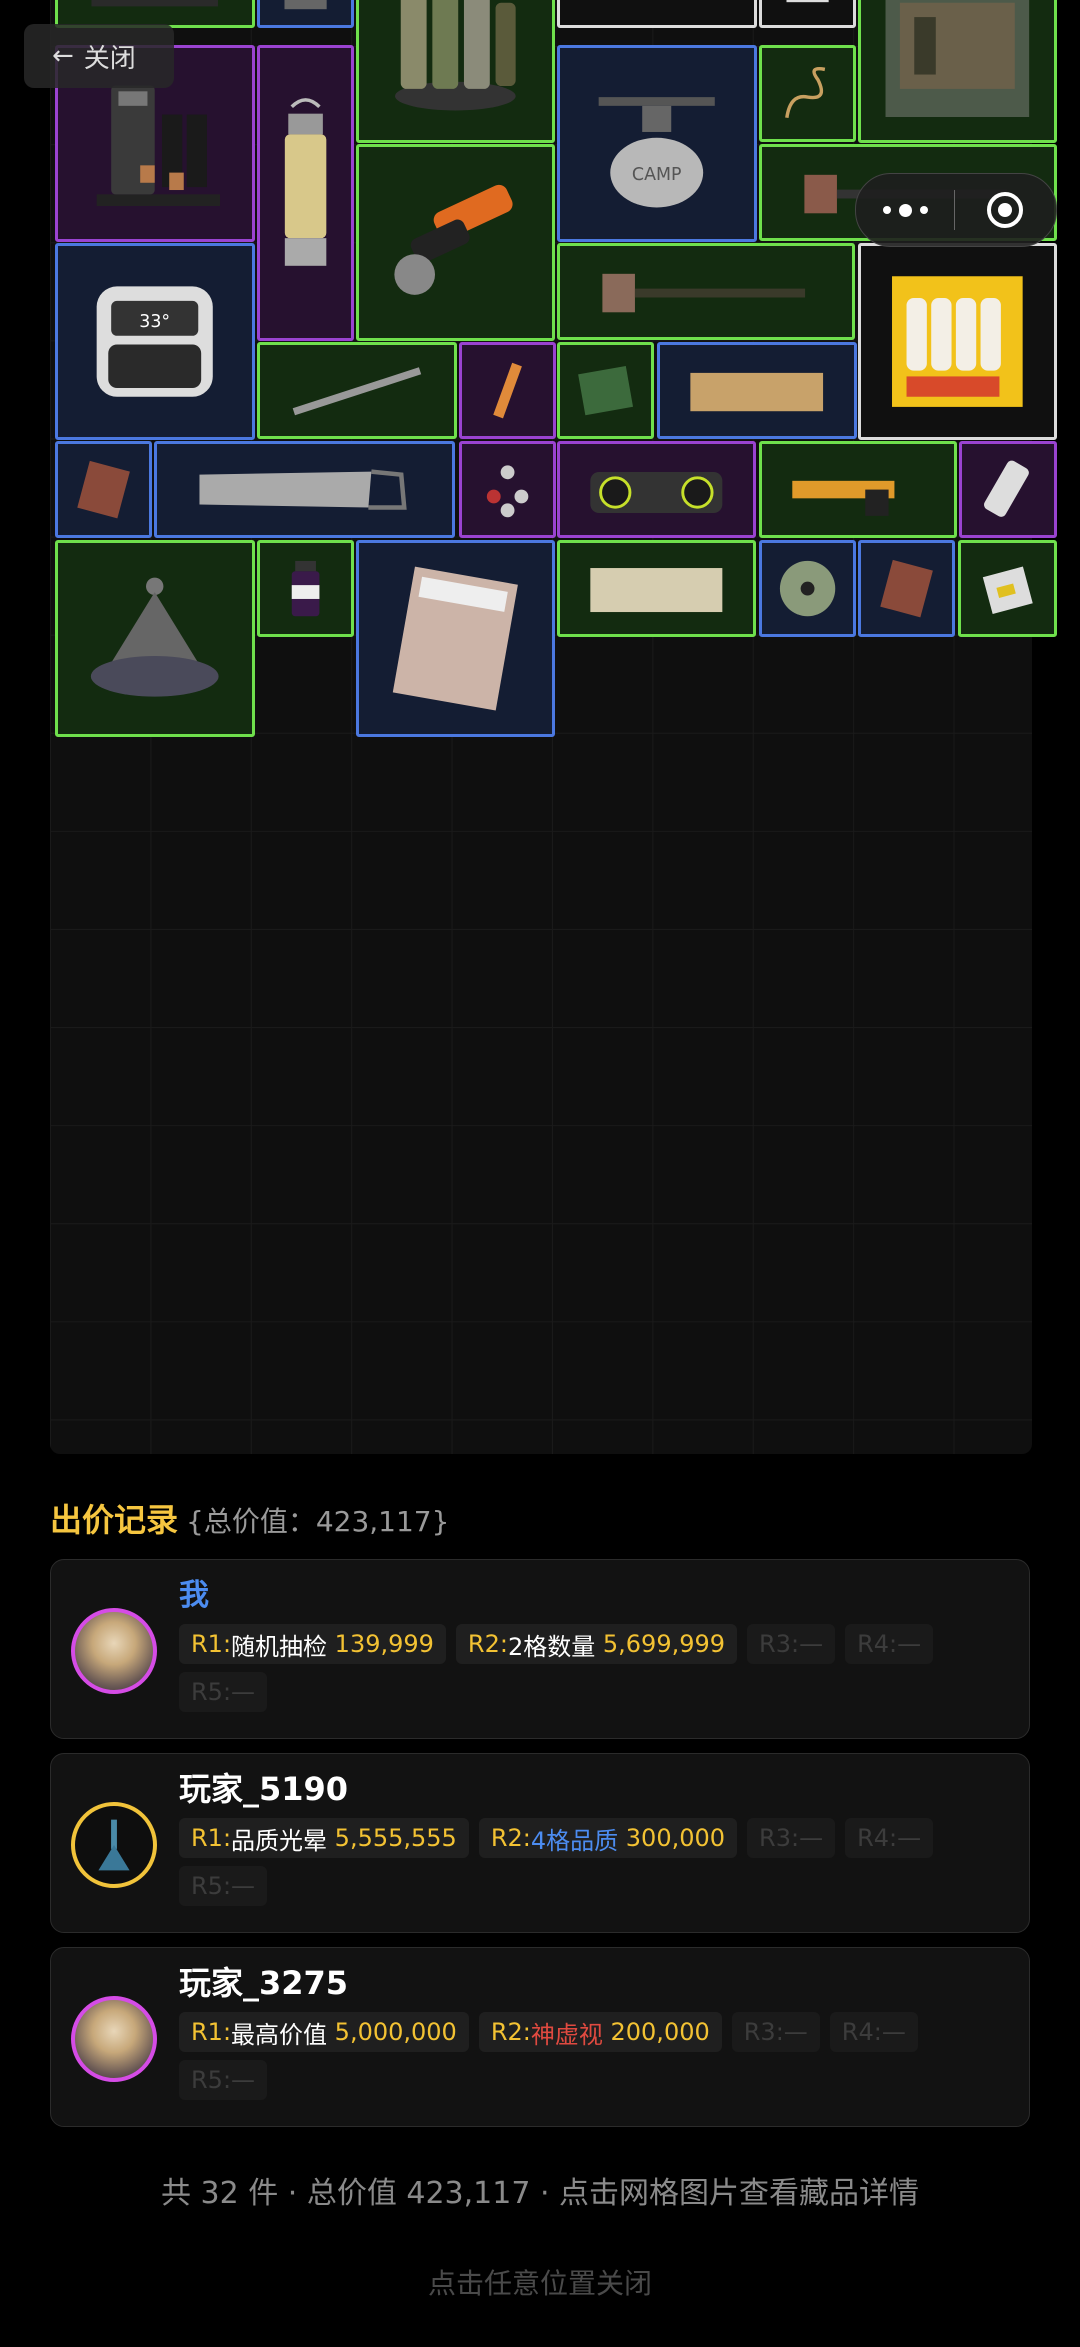 The height and width of the screenshot is (2347, 1080). I want to click on item-cd, so click(807, 588).